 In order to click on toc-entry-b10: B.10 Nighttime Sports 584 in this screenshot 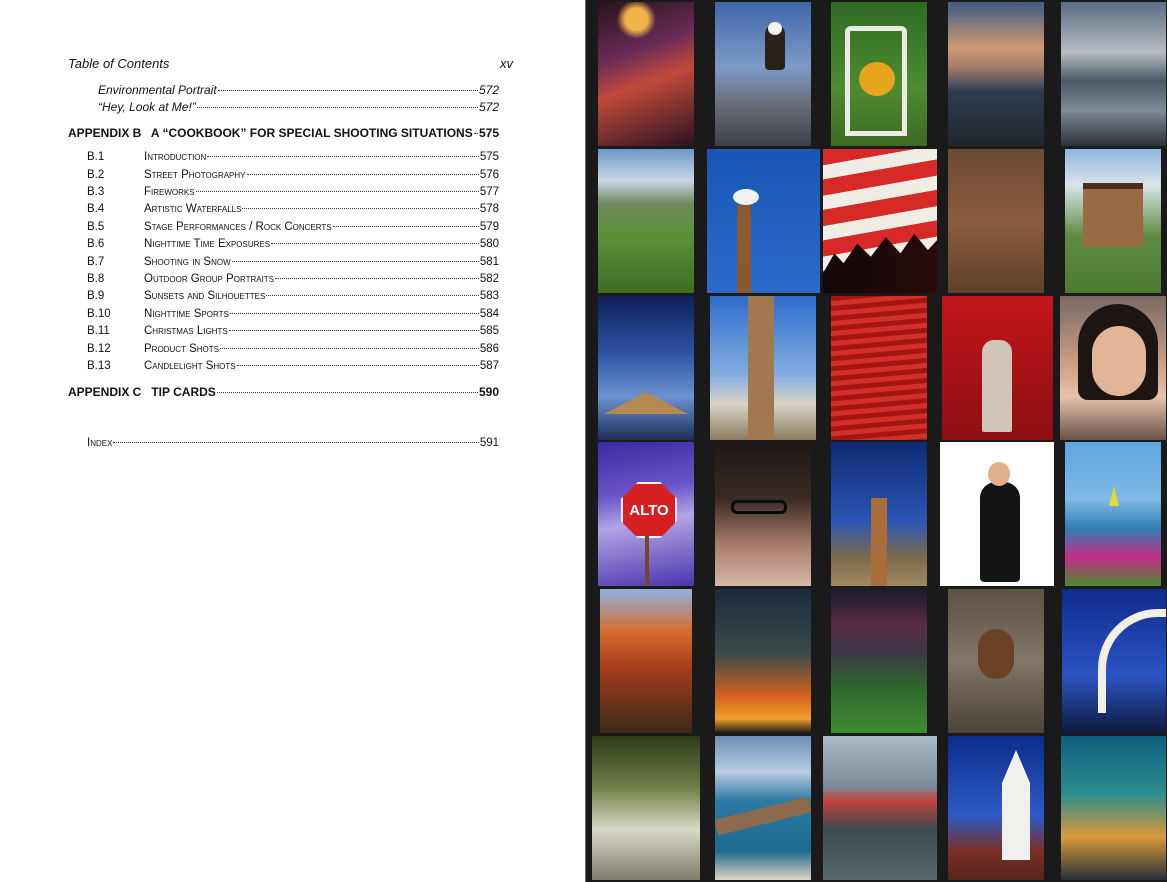, I will do `click(293, 314)`.